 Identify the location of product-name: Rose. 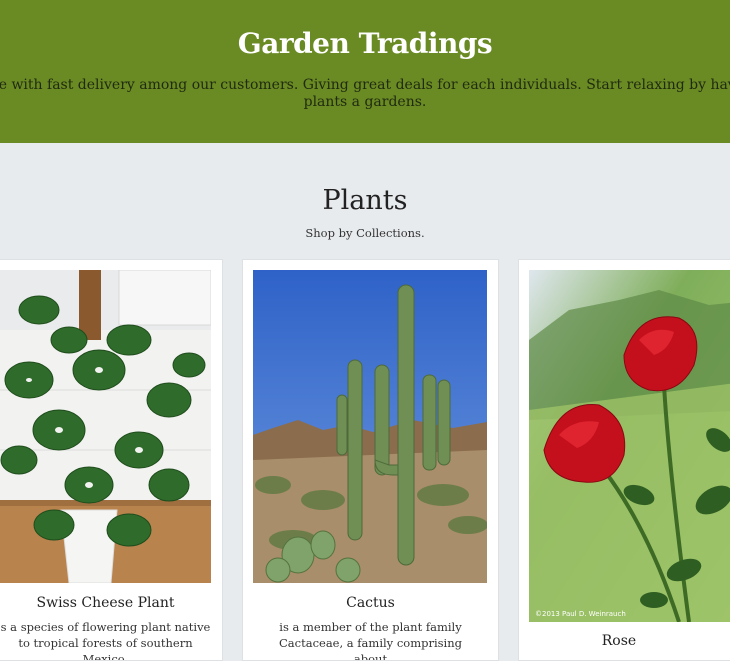
(619, 641).